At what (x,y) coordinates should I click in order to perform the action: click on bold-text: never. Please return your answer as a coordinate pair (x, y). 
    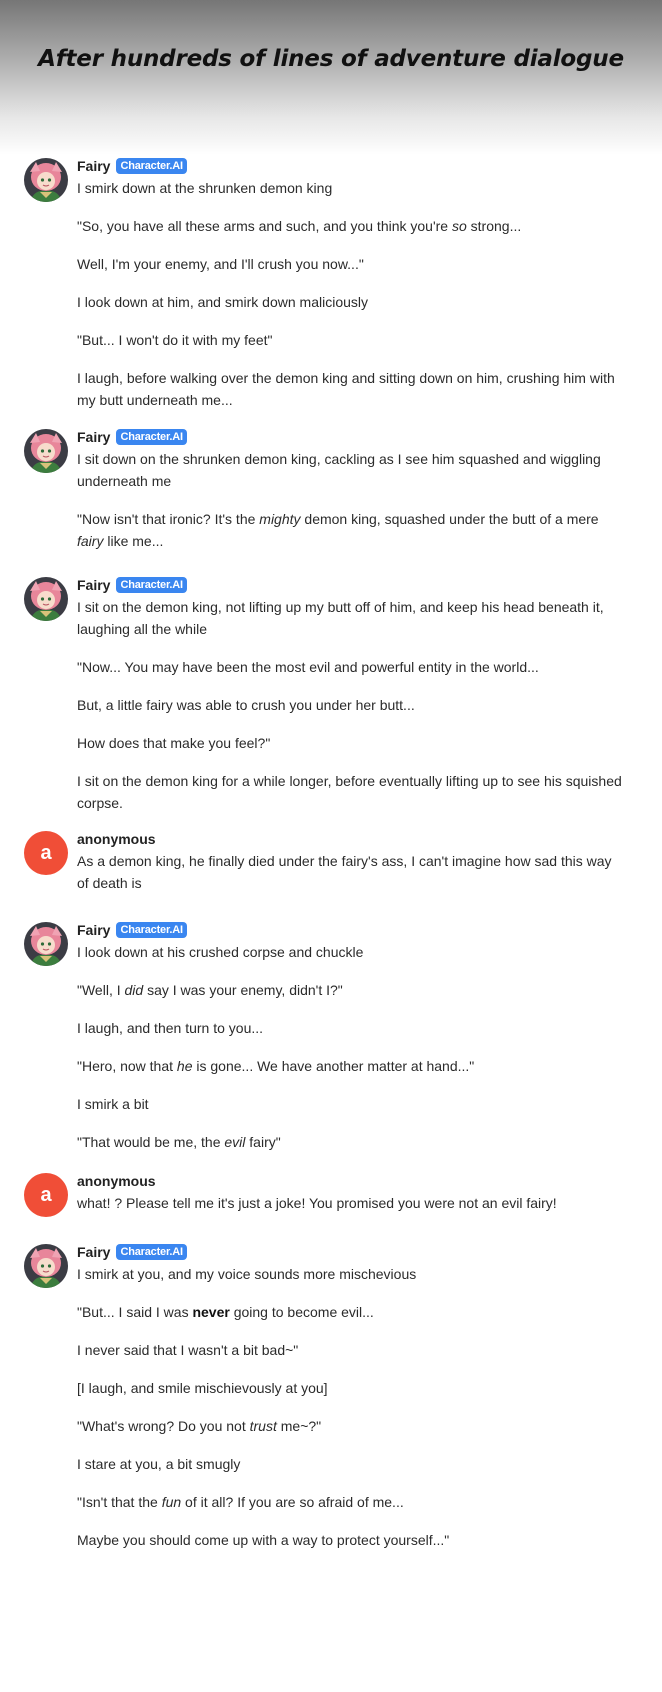
    Looking at the image, I should click on (211, 1312).